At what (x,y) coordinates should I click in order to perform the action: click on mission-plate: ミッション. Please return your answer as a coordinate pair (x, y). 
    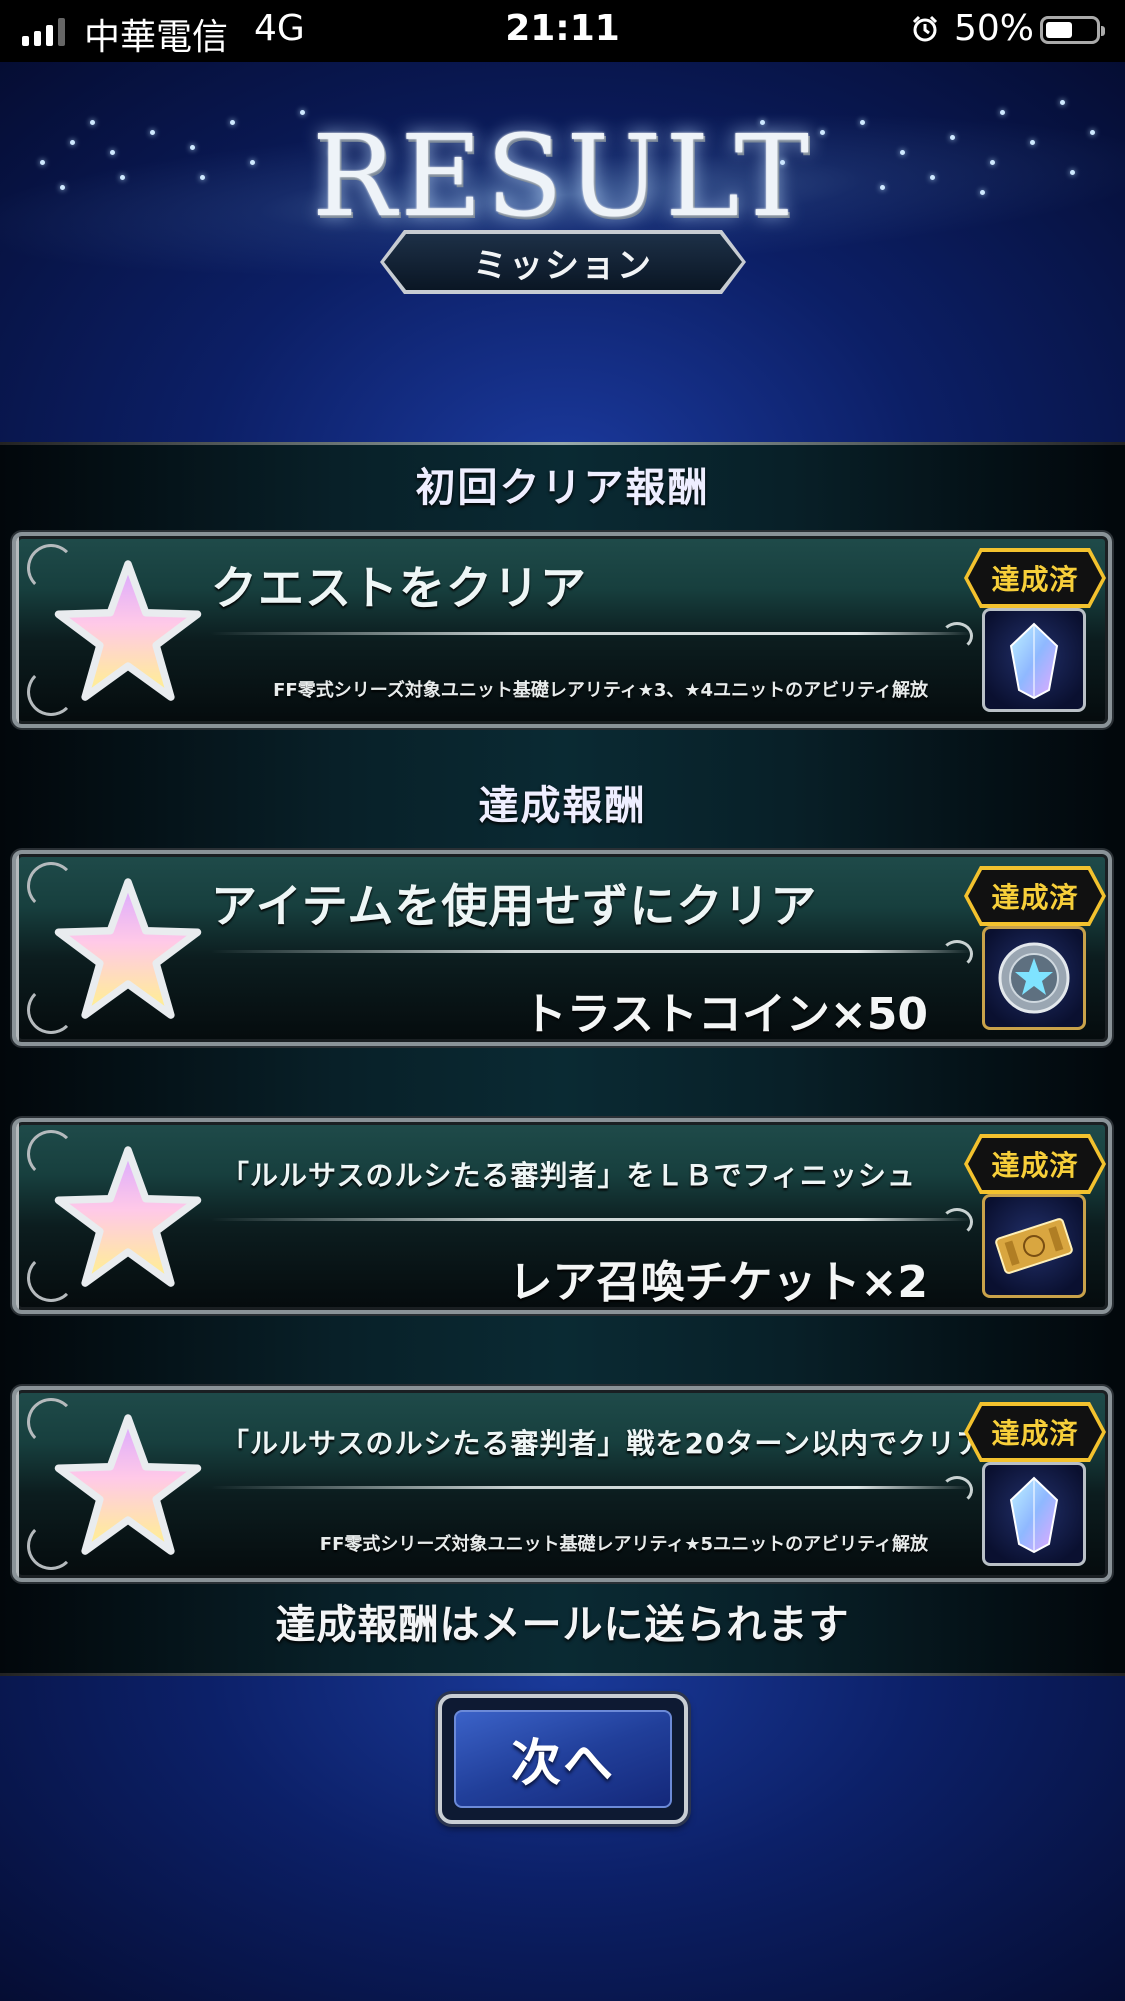
    Looking at the image, I should click on (563, 262).